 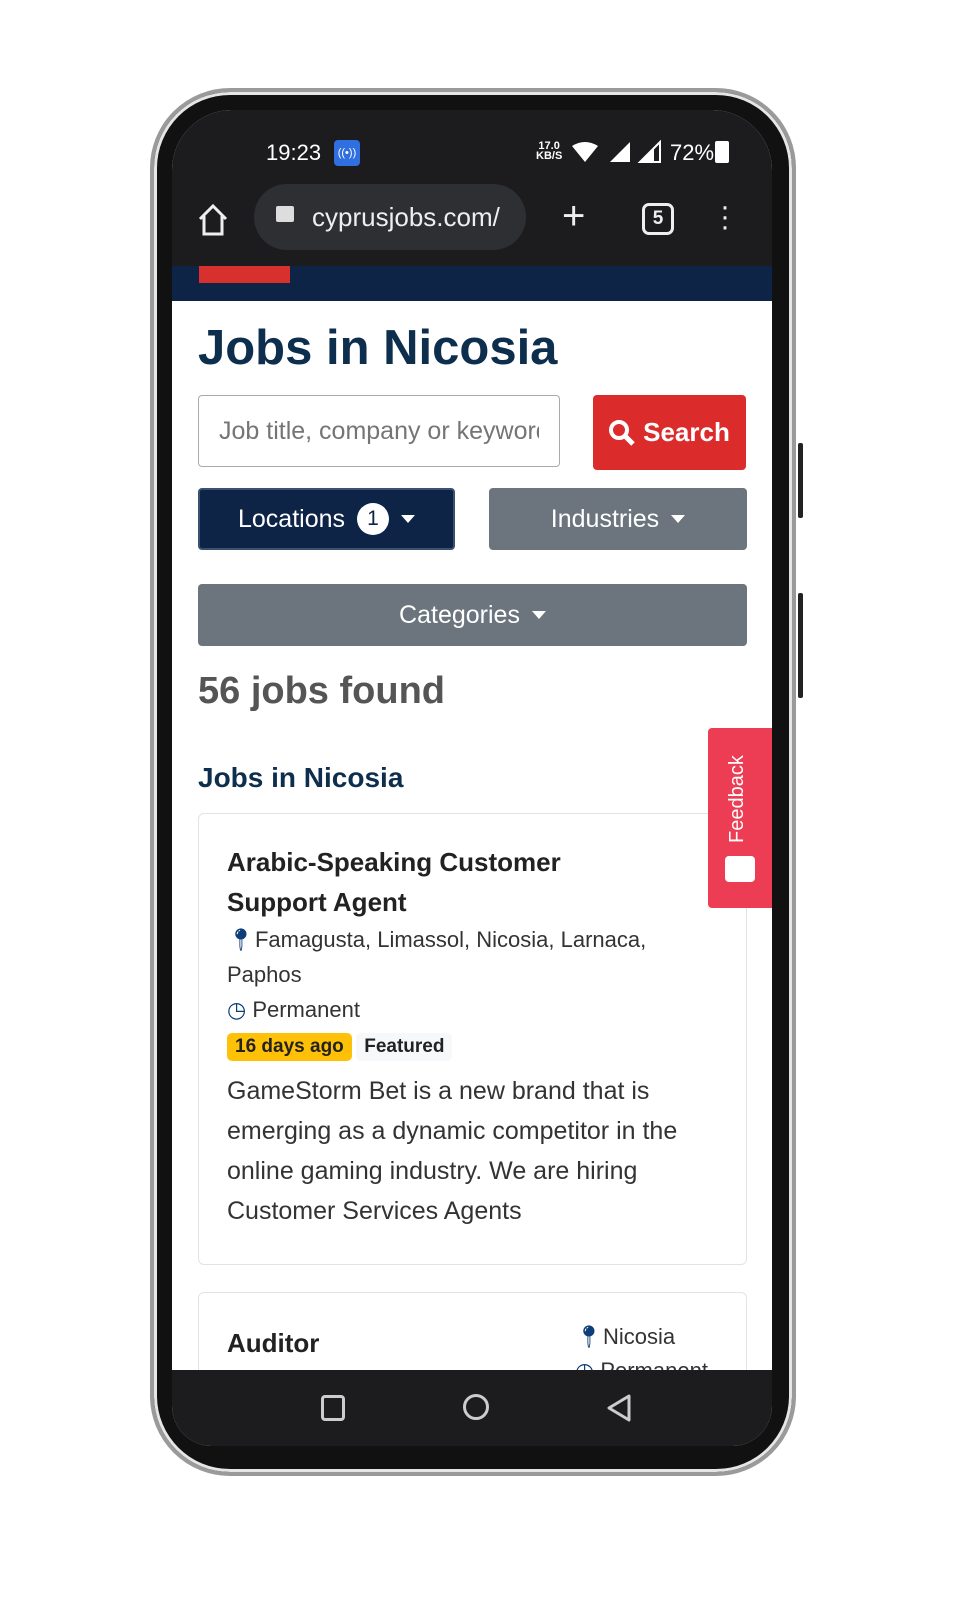 What do you see at coordinates (373, 519) in the screenshot?
I see `locations-count-badge: 1` at bounding box center [373, 519].